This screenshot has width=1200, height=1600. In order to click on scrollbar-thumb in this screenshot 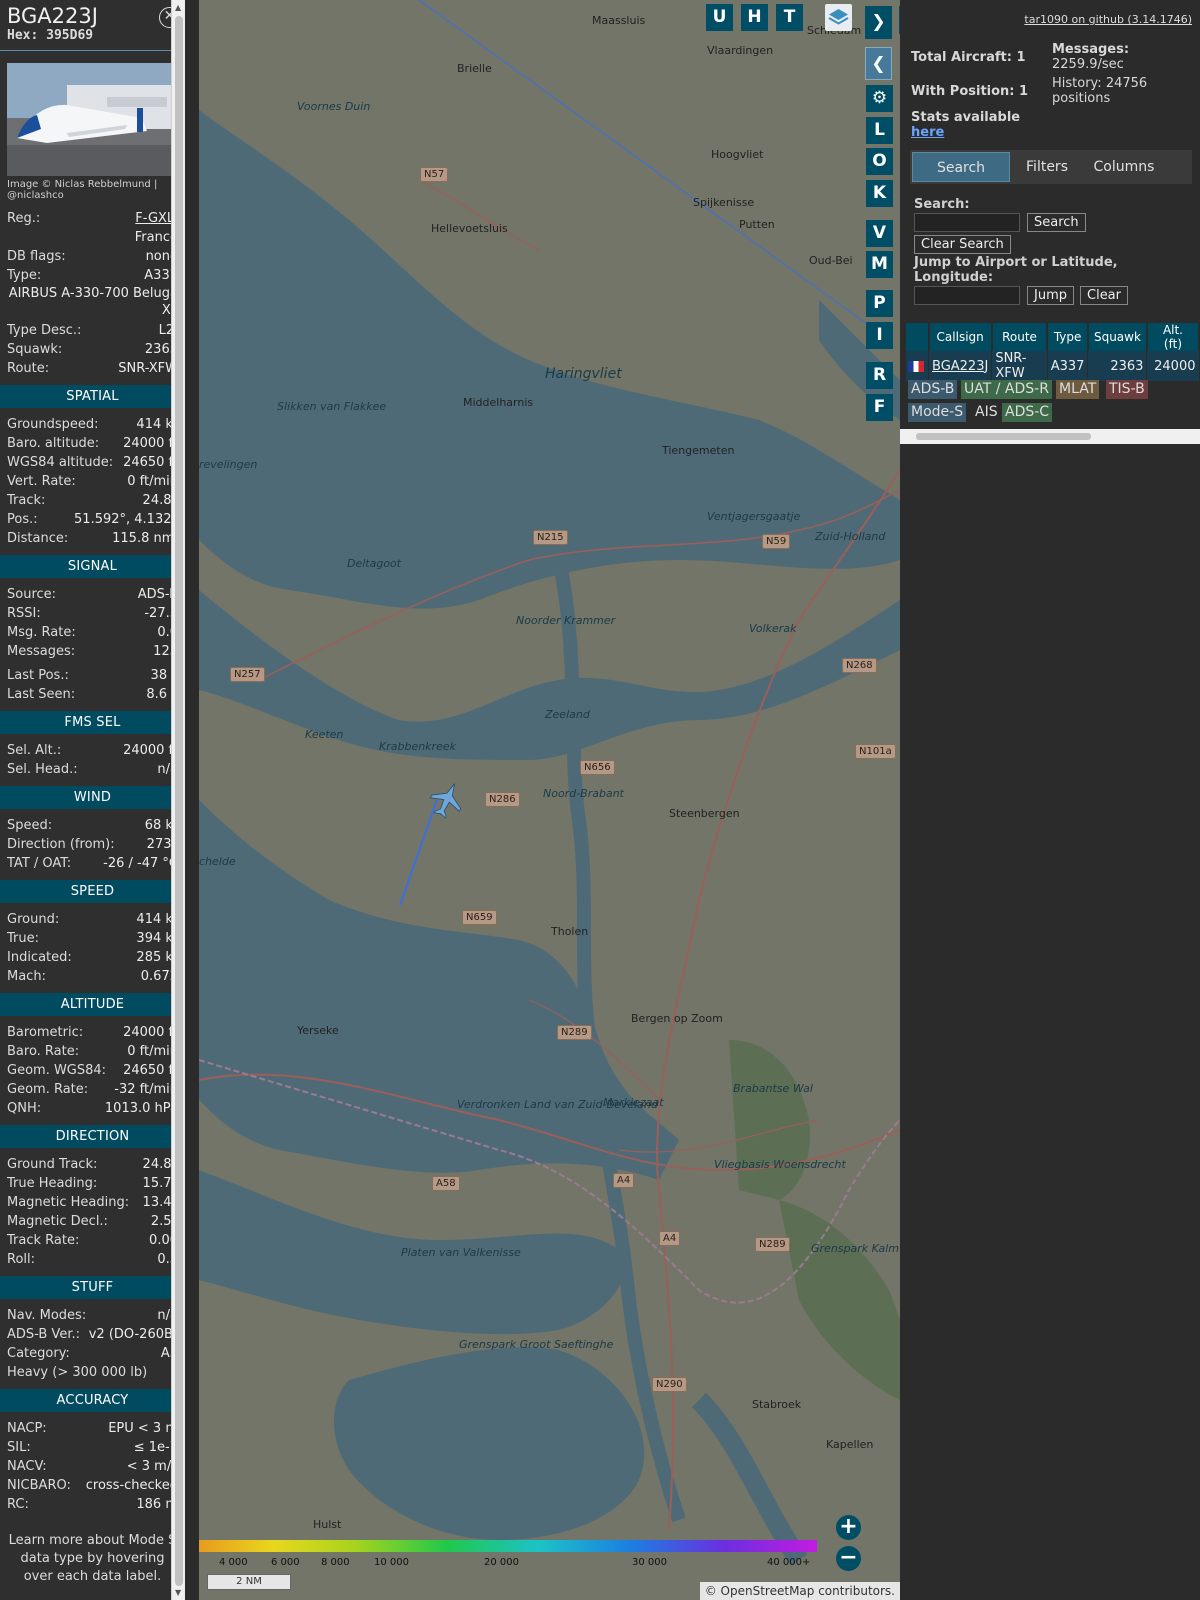, I will do `click(179, 801)`.